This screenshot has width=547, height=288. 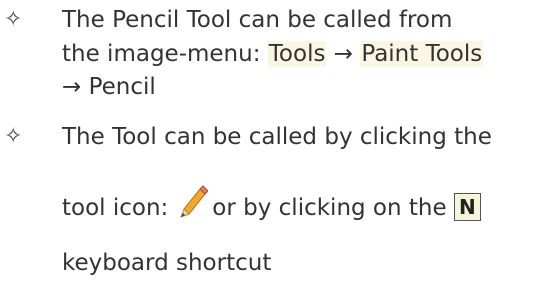 I want to click on bullet-2-line-1: The Tool can be called by clicking the, so click(x=277, y=137).